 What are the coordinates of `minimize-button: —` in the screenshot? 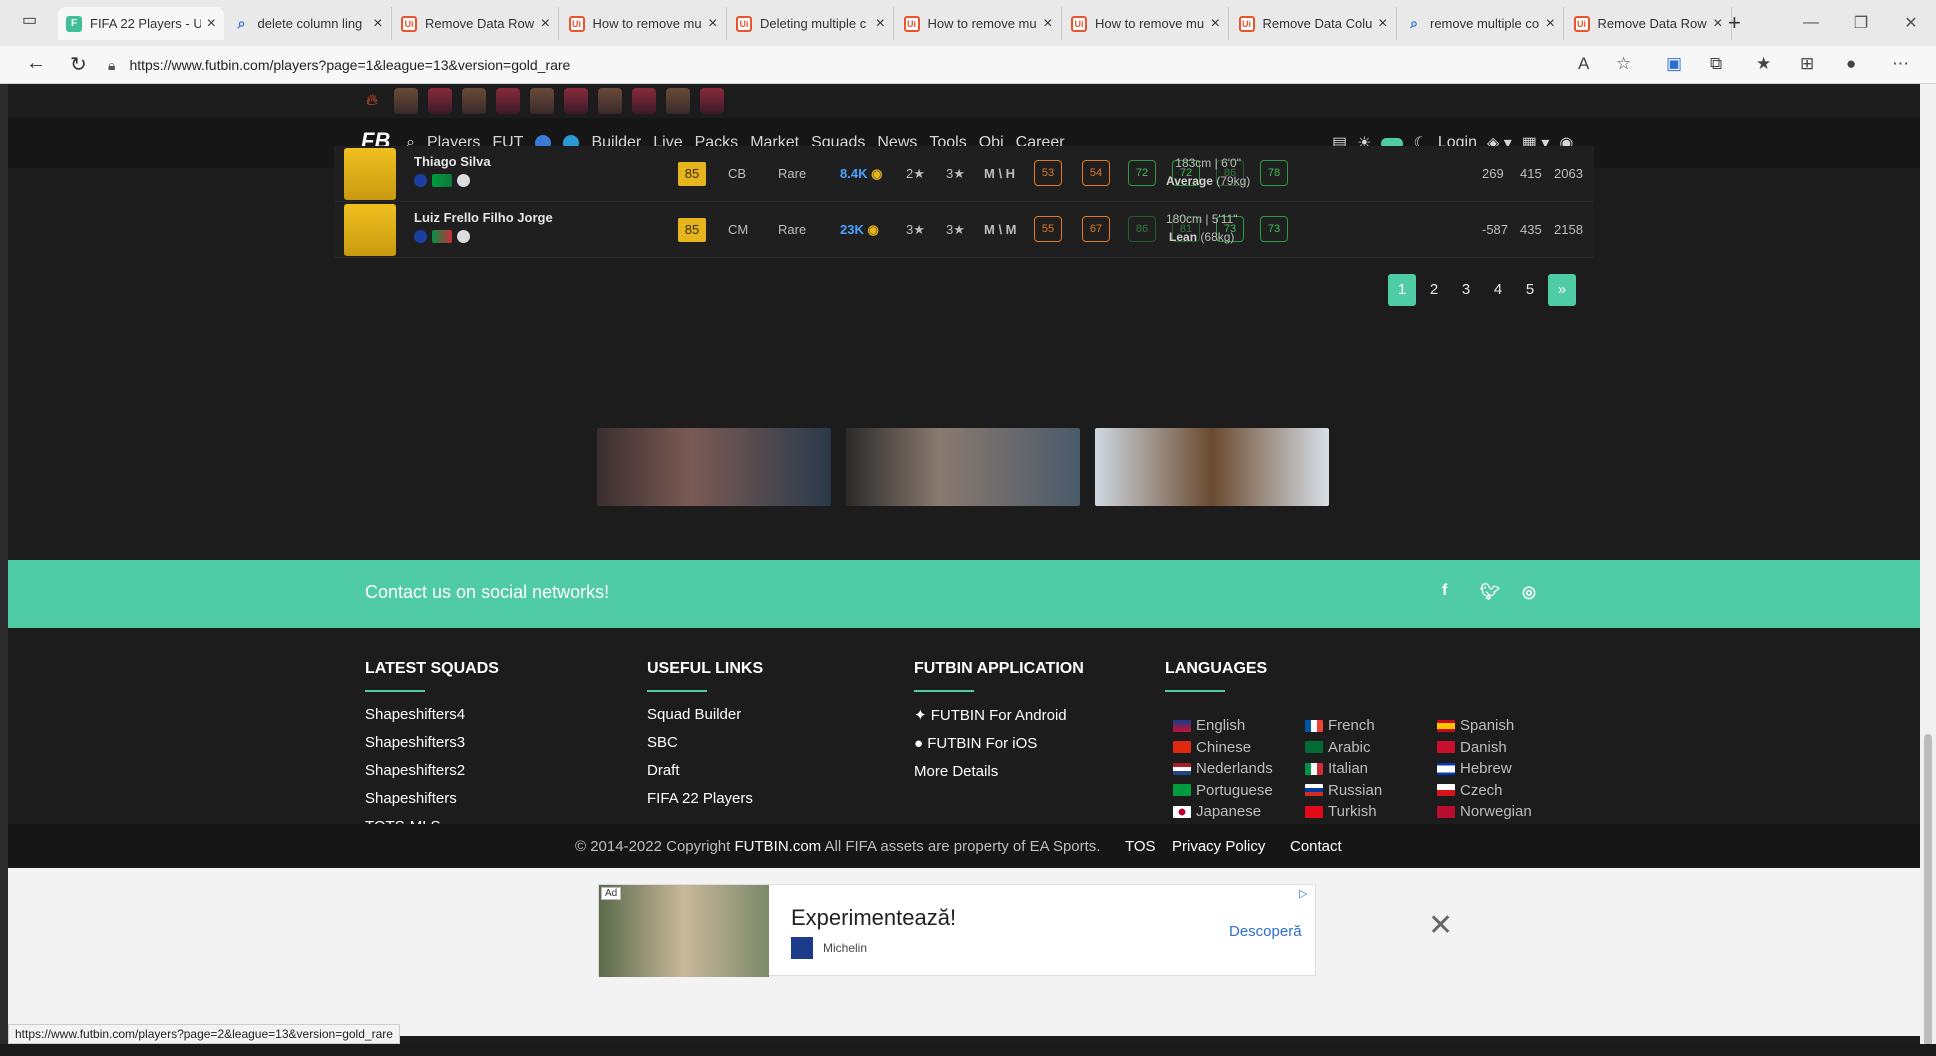 It's located at (1811, 23).